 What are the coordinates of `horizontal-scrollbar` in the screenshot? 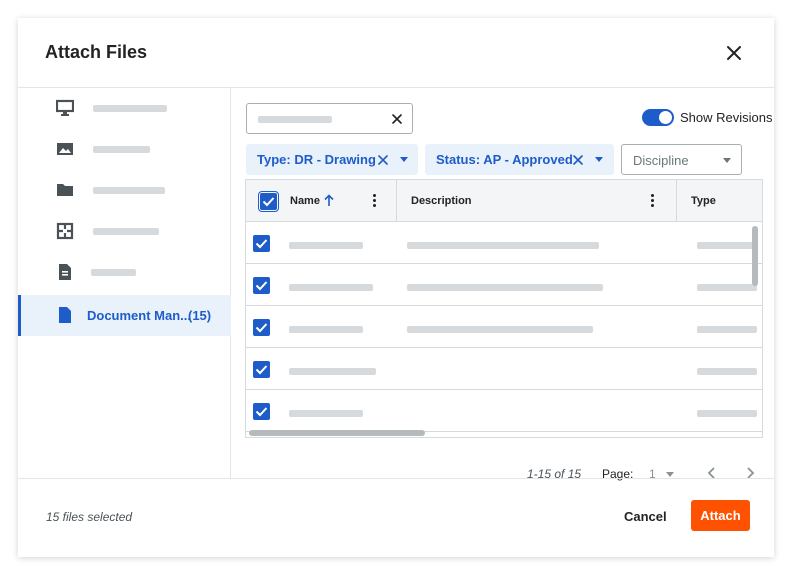 It's located at (337, 433).